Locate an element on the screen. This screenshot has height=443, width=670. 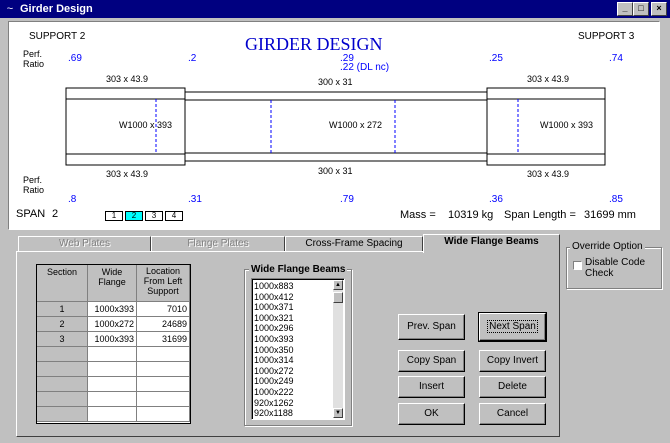
grid-header-section: Section is located at coordinates (62, 283).